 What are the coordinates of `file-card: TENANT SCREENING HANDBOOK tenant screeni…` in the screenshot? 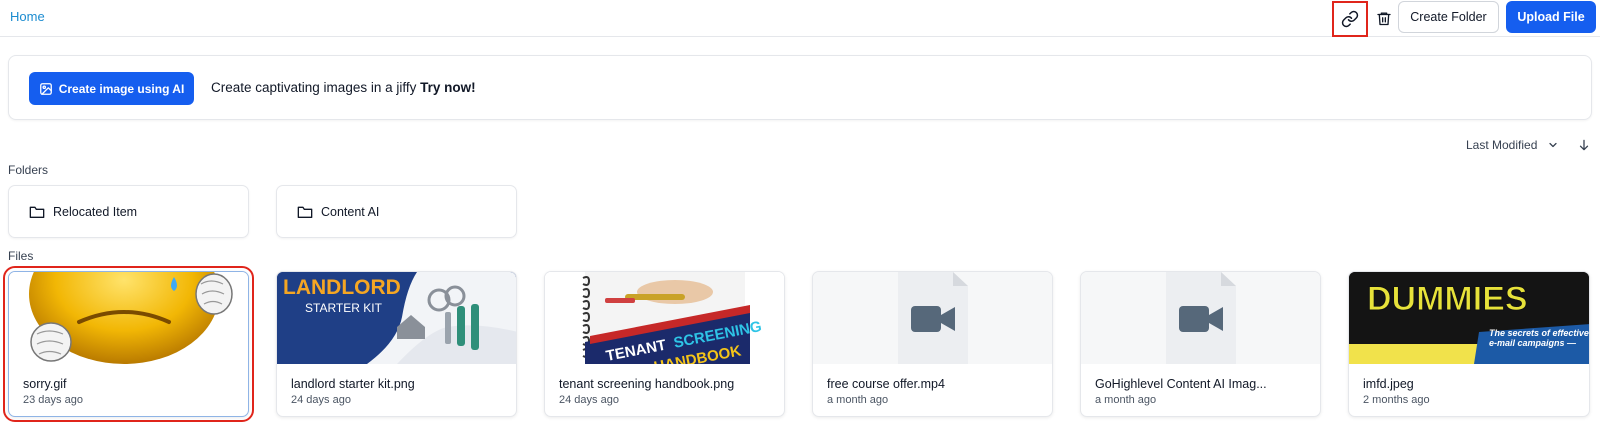 It's located at (664, 344).